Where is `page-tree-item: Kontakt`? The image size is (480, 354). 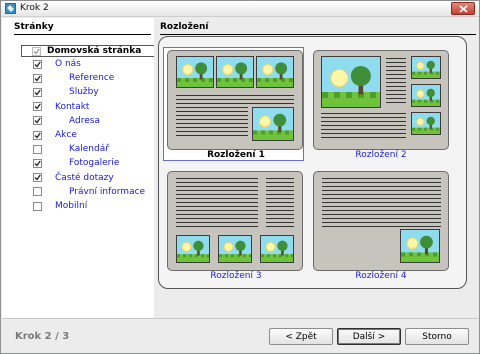
page-tree-item: Kontakt is located at coordinates (61, 107).